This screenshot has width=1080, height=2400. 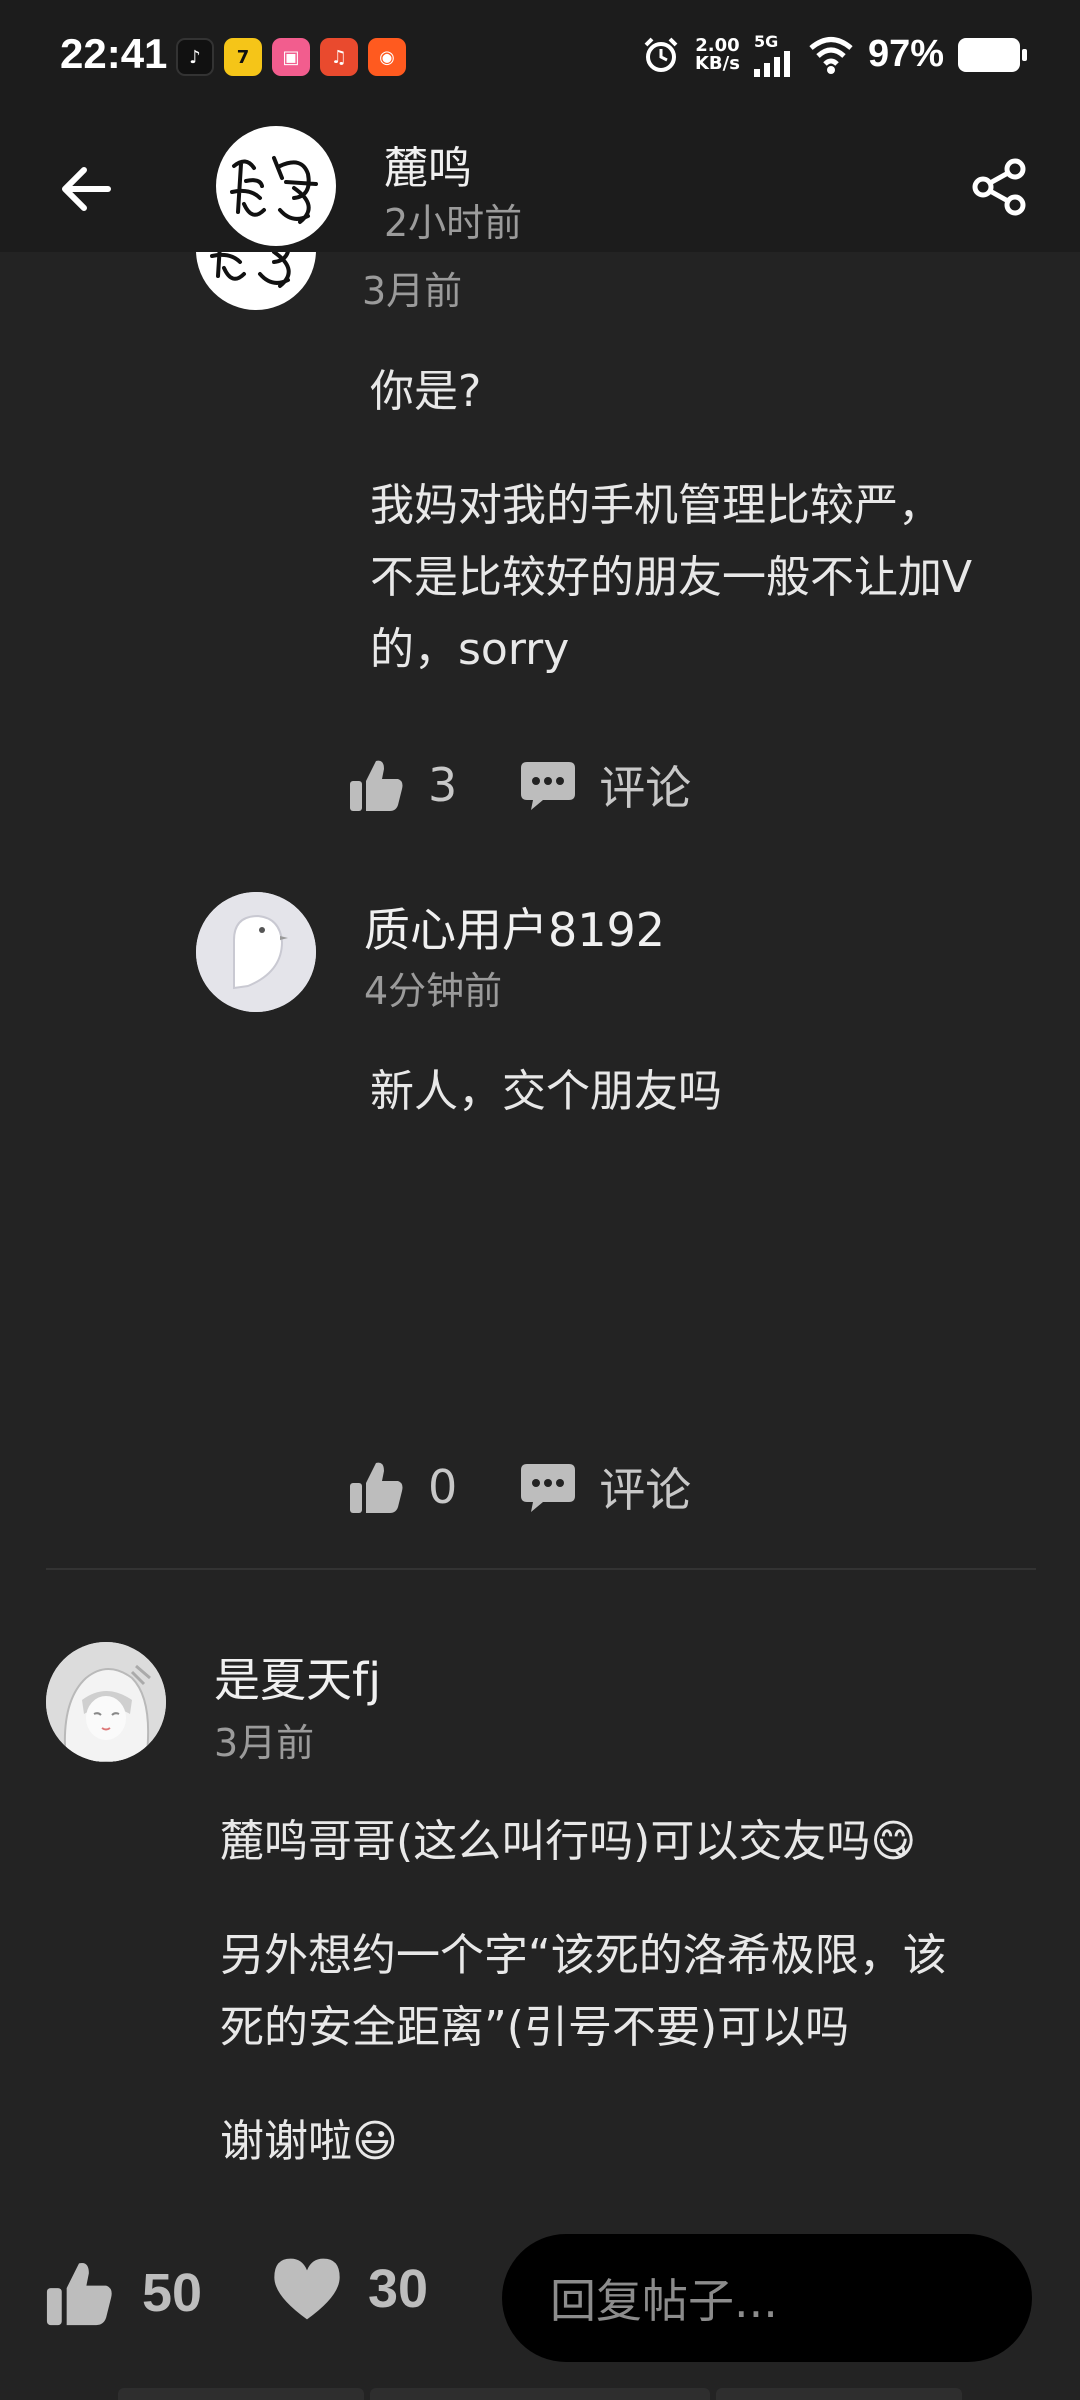 I want to click on taobao-icon: ◉, so click(x=387, y=57).